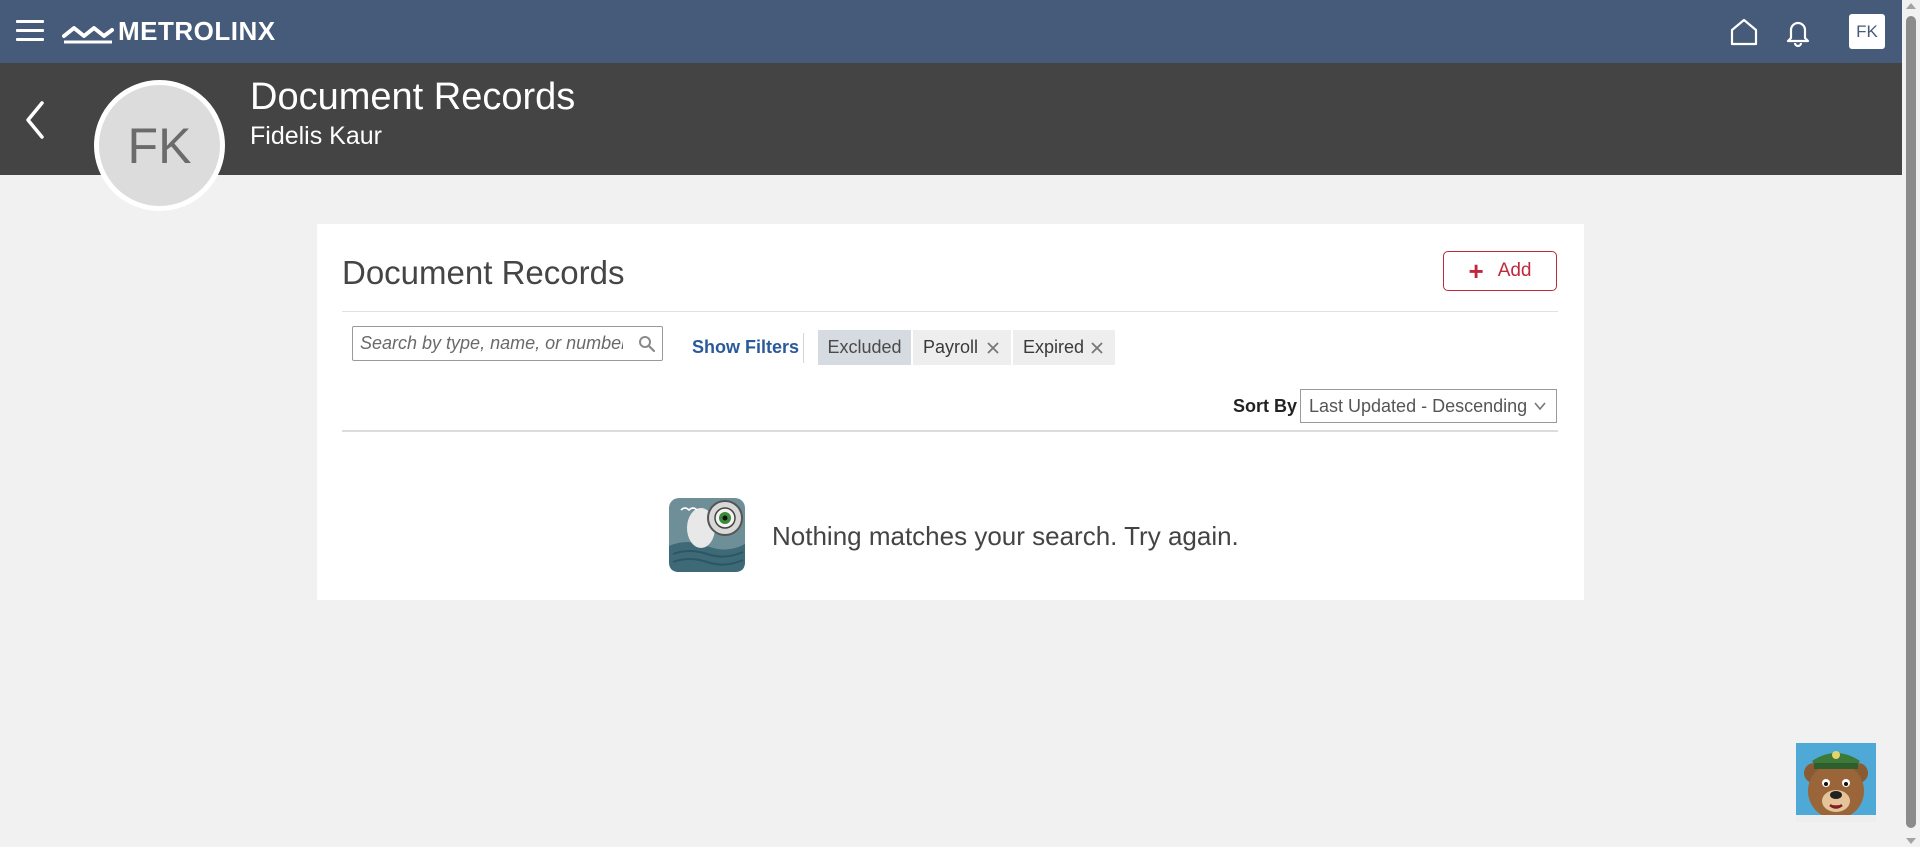  I want to click on metrolinx-logo: METROLINX, so click(169, 31).